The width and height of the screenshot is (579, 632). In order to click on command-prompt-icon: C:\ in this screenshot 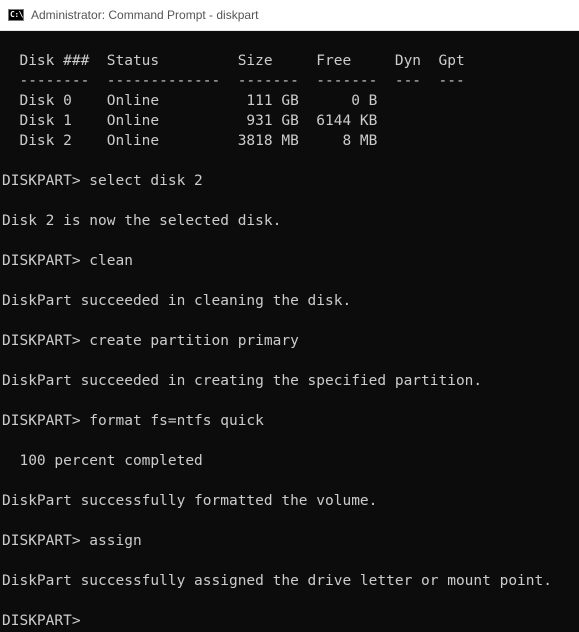, I will do `click(16, 15)`.